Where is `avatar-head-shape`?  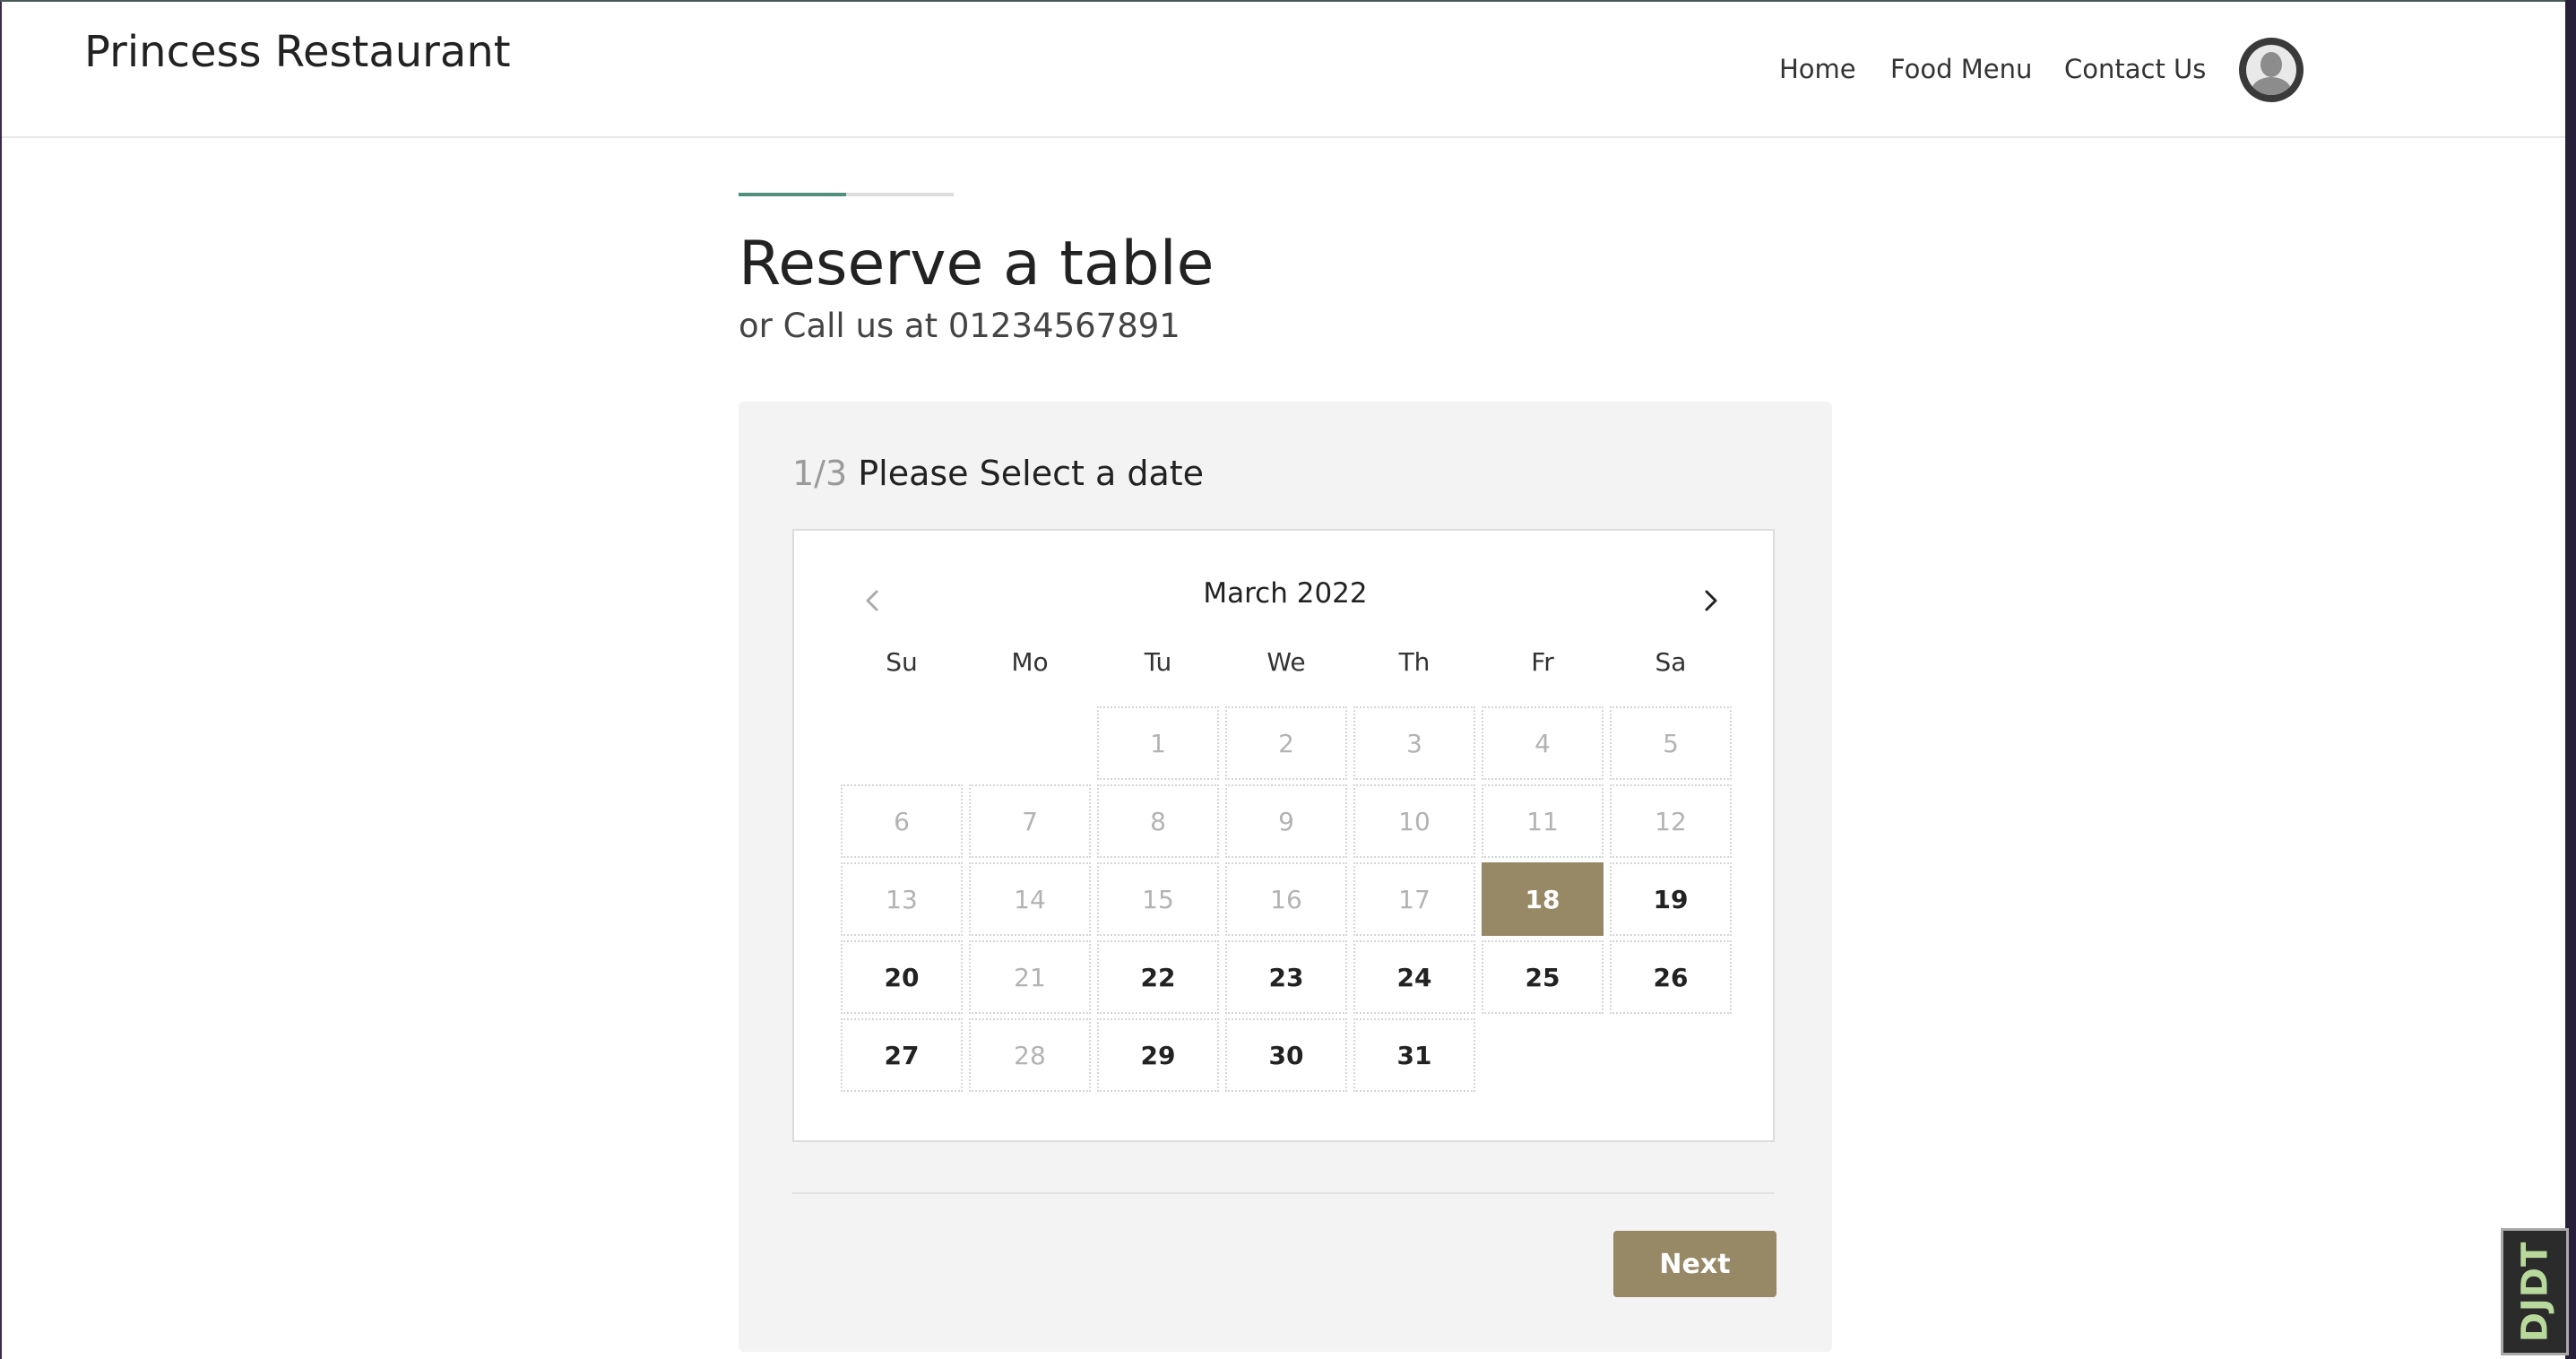
avatar-head-shape is located at coordinates (2271, 65).